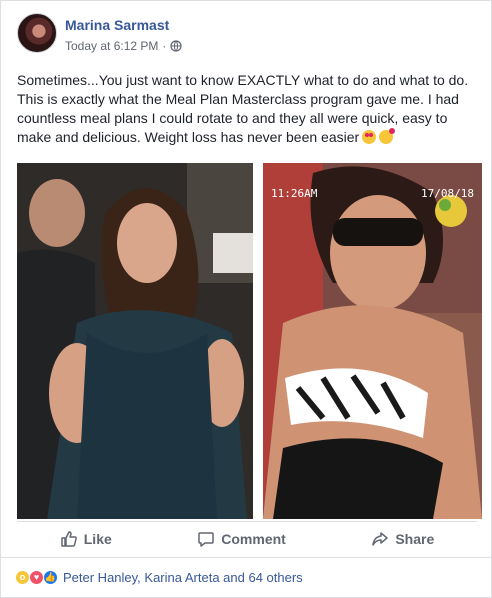 The height and width of the screenshot is (598, 492). Describe the element at coordinates (369, 137) in the screenshot. I see `heart-eyes-emoji` at that location.